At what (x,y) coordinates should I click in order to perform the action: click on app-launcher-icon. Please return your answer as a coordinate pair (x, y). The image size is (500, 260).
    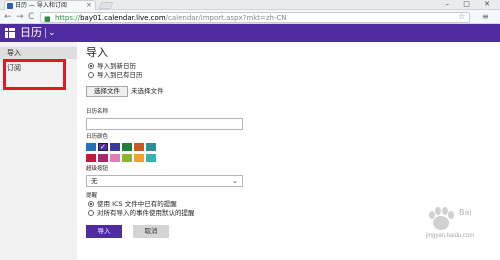
    Looking at the image, I should click on (10, 33).